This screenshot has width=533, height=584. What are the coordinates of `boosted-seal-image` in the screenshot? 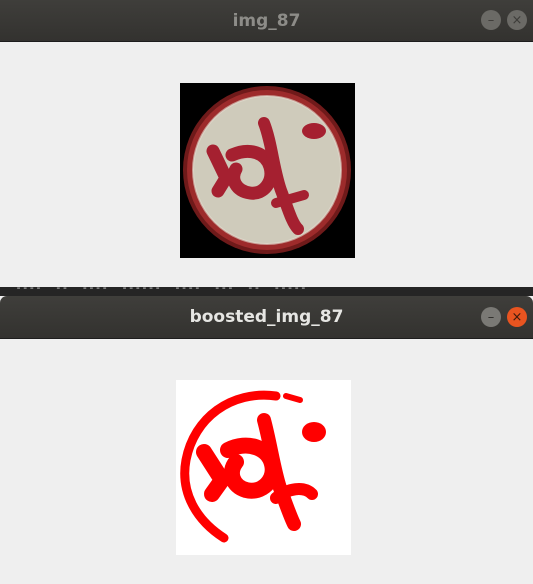 It's located at (263, 467).